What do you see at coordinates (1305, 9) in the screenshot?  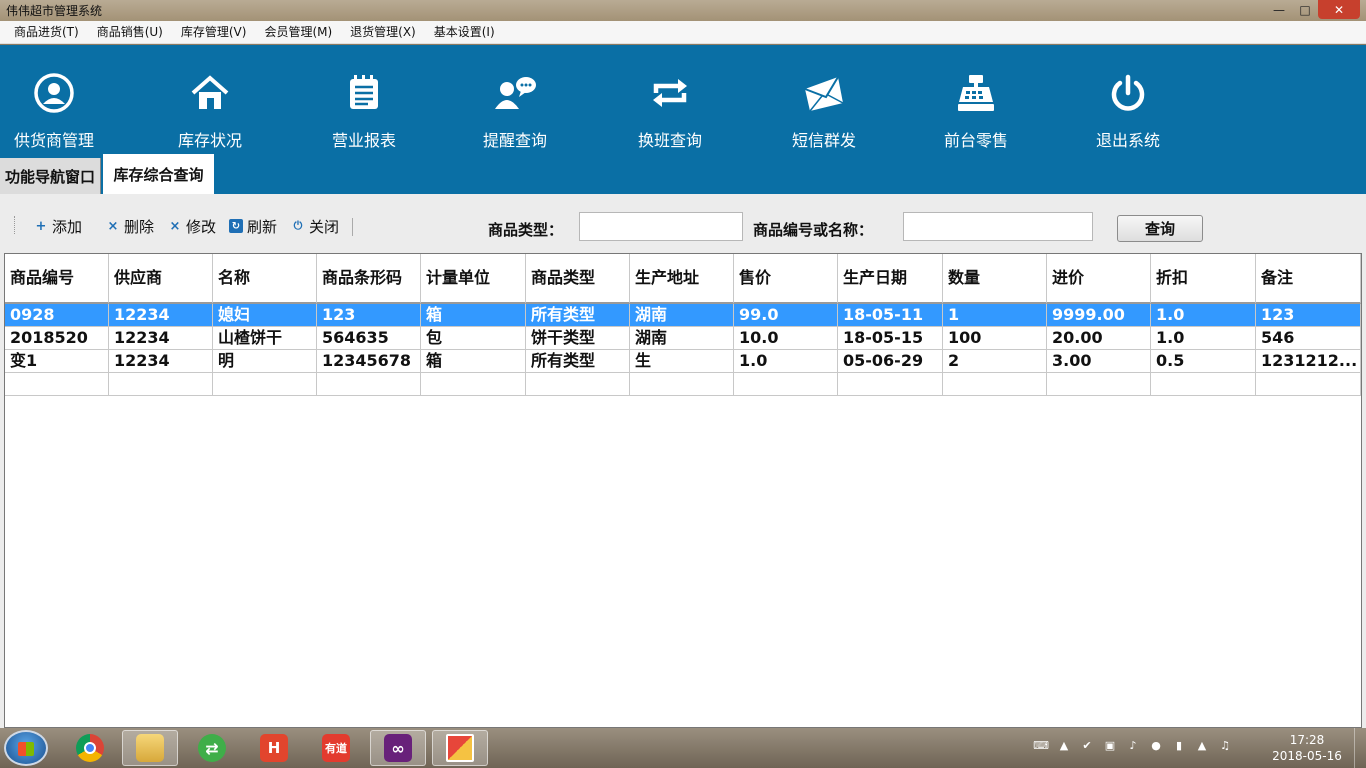 I see `maximize-button: □` at bounding box center [1305, 9].